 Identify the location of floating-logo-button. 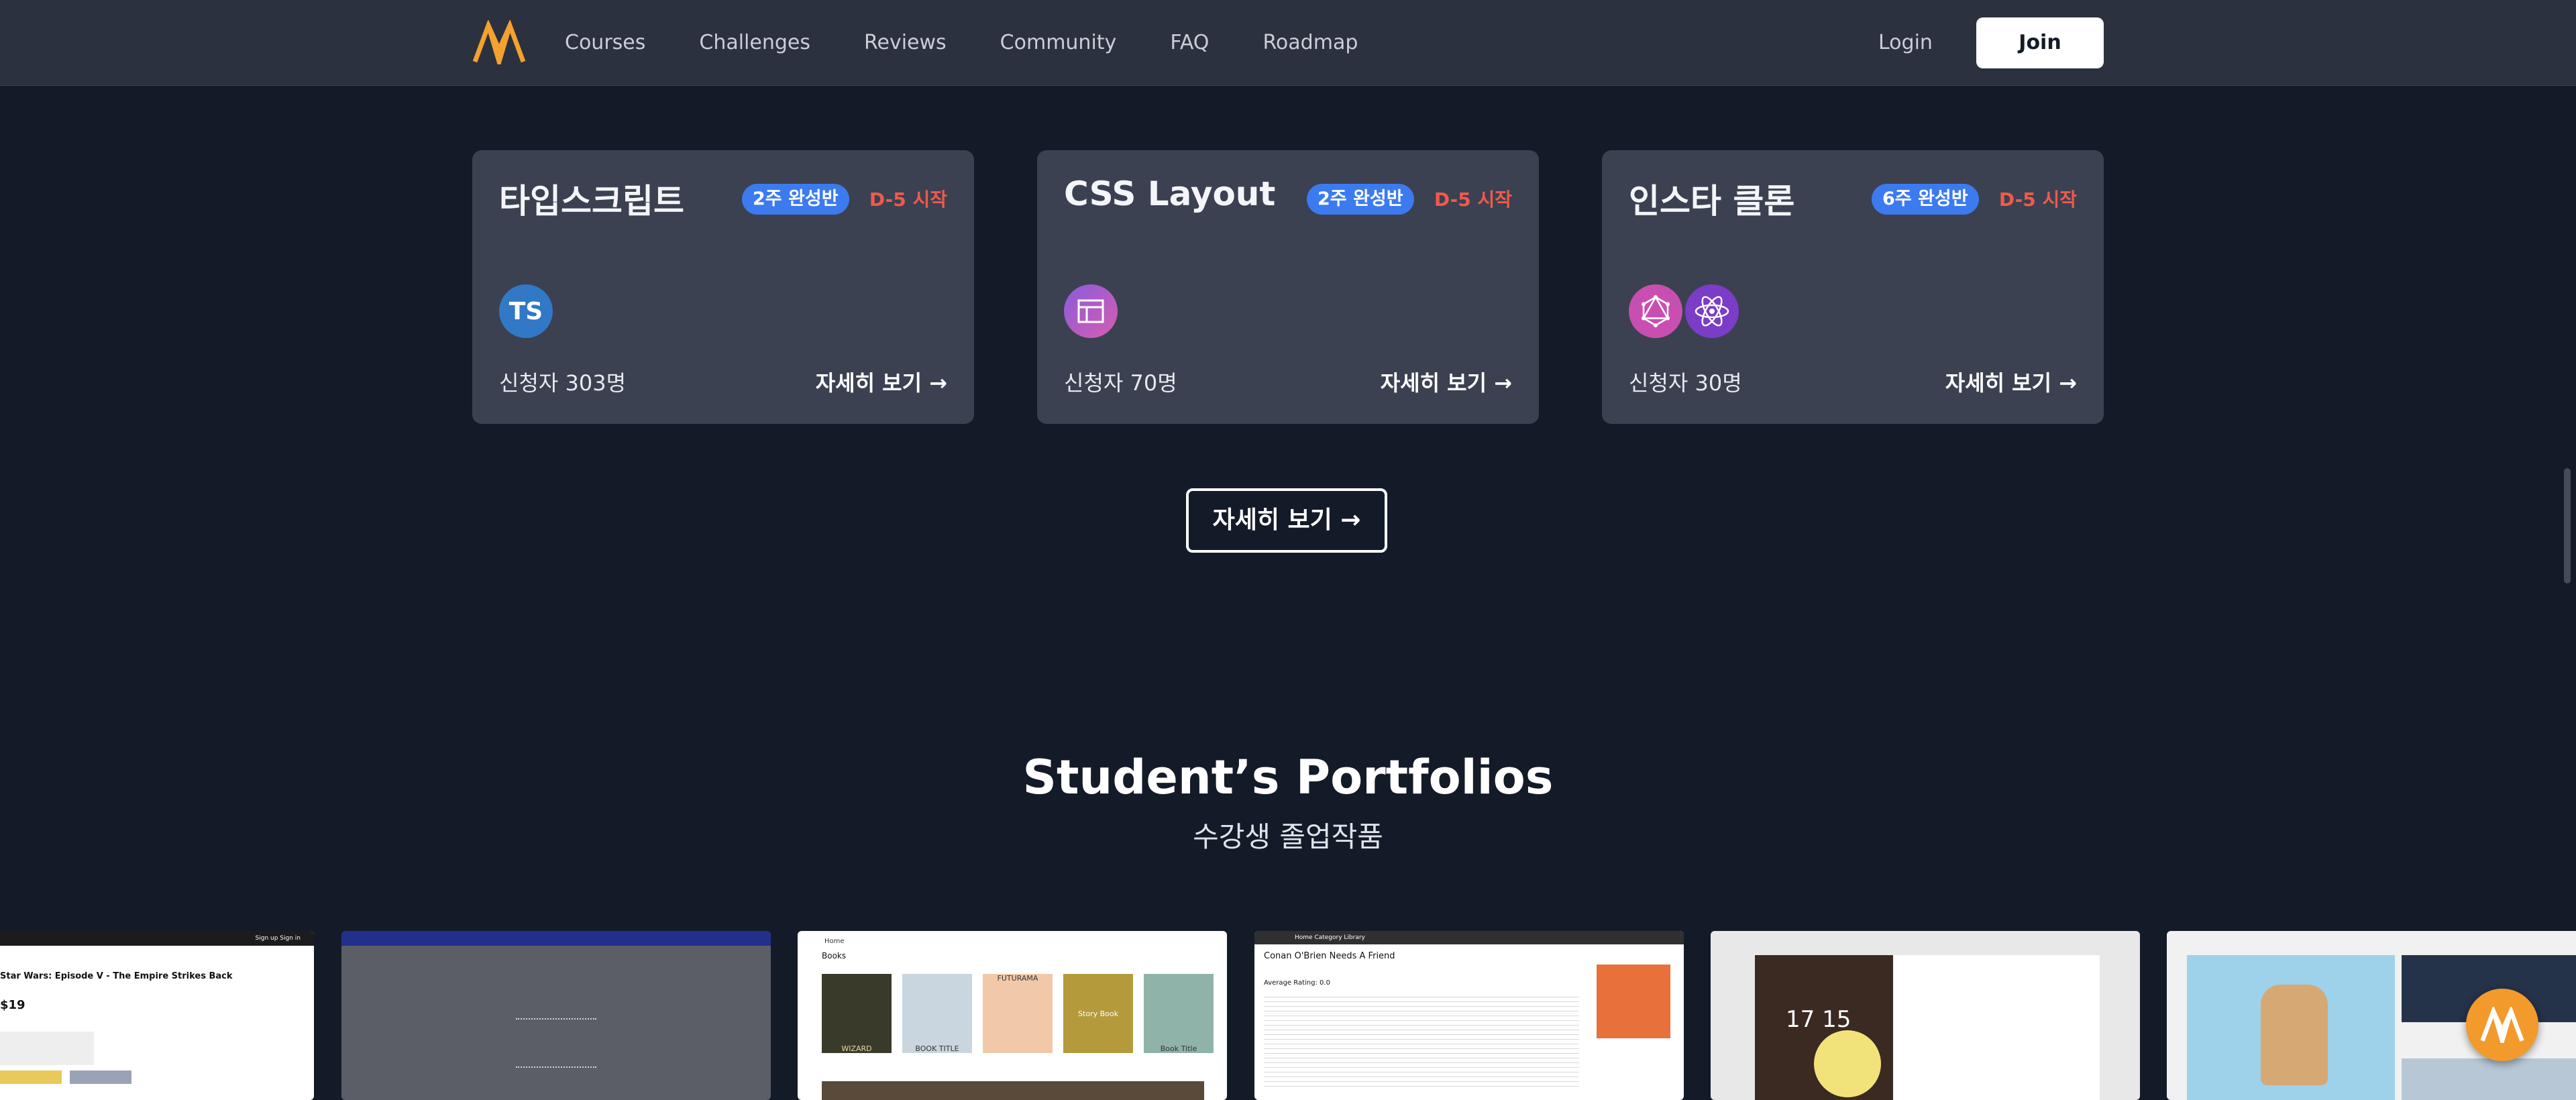
(2502, 1025).